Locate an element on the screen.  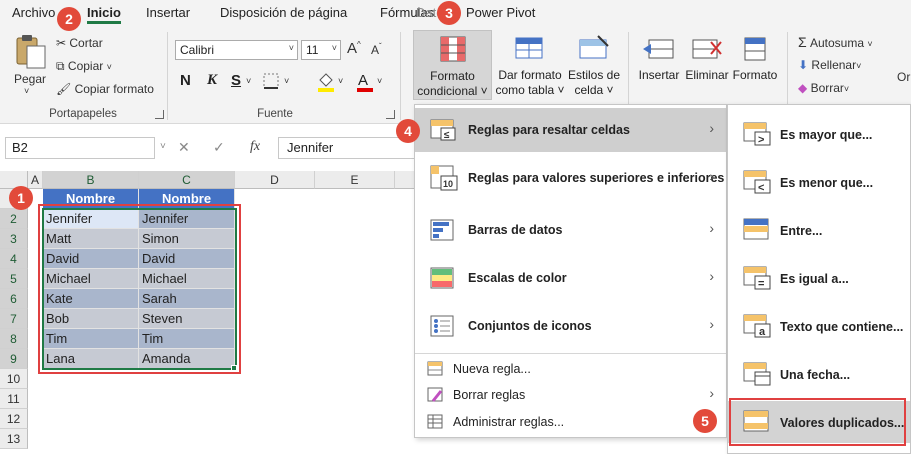
date-icon is located at coordinates (757, 374).